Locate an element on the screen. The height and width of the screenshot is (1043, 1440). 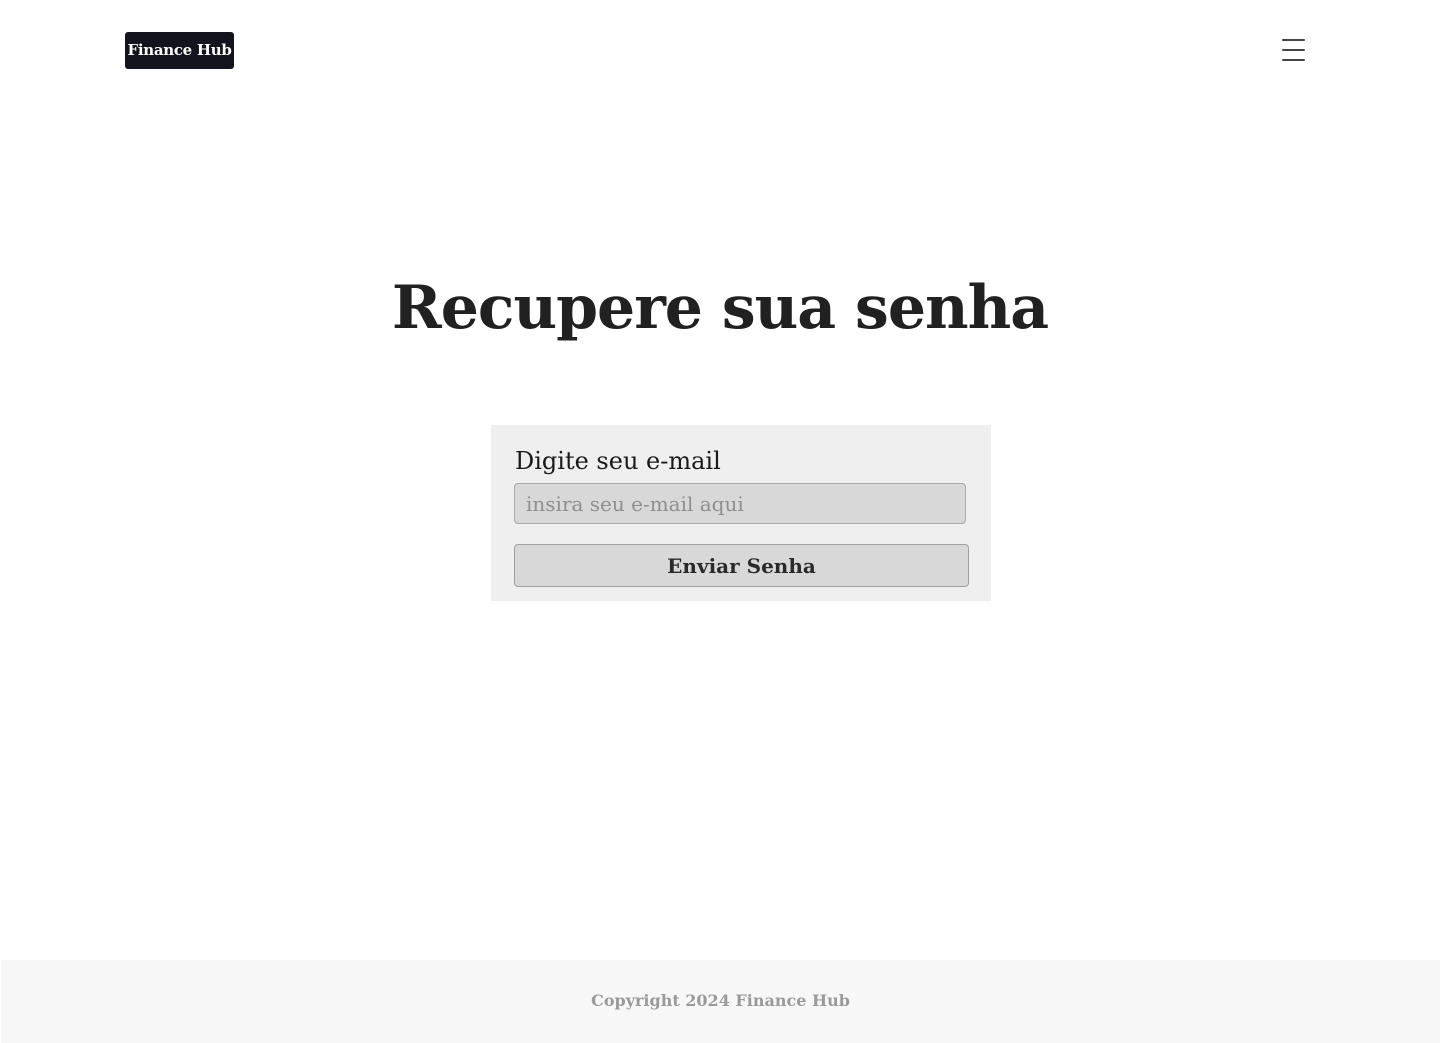
menu-bar-bottom is located at coordinates (1293, 60).